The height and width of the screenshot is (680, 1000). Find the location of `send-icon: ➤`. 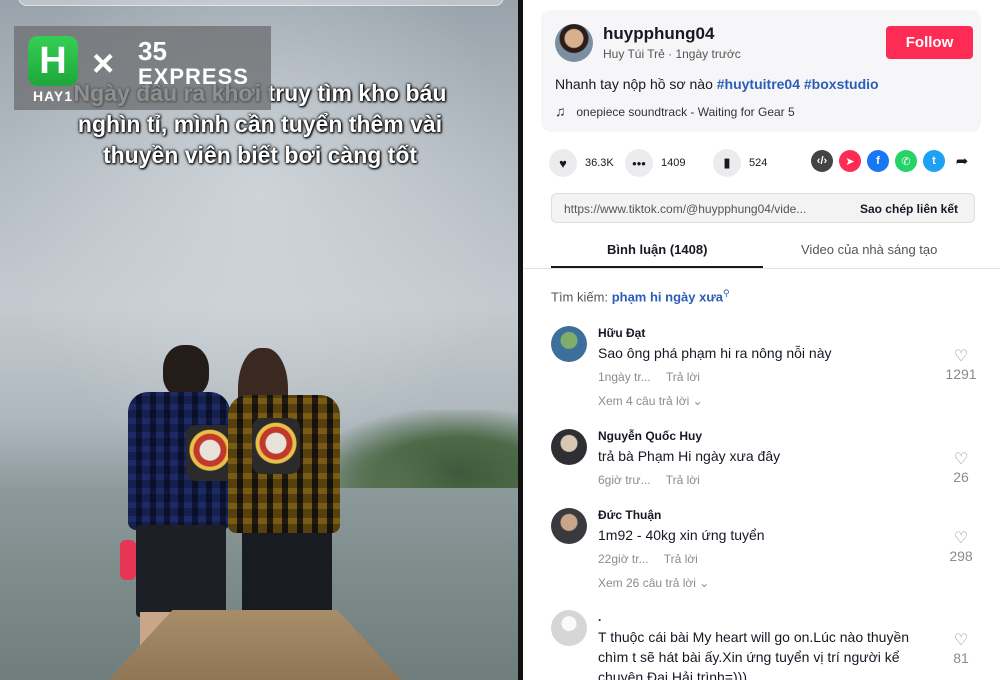

send-icon: ➤ is located at coordinates (850, 161).